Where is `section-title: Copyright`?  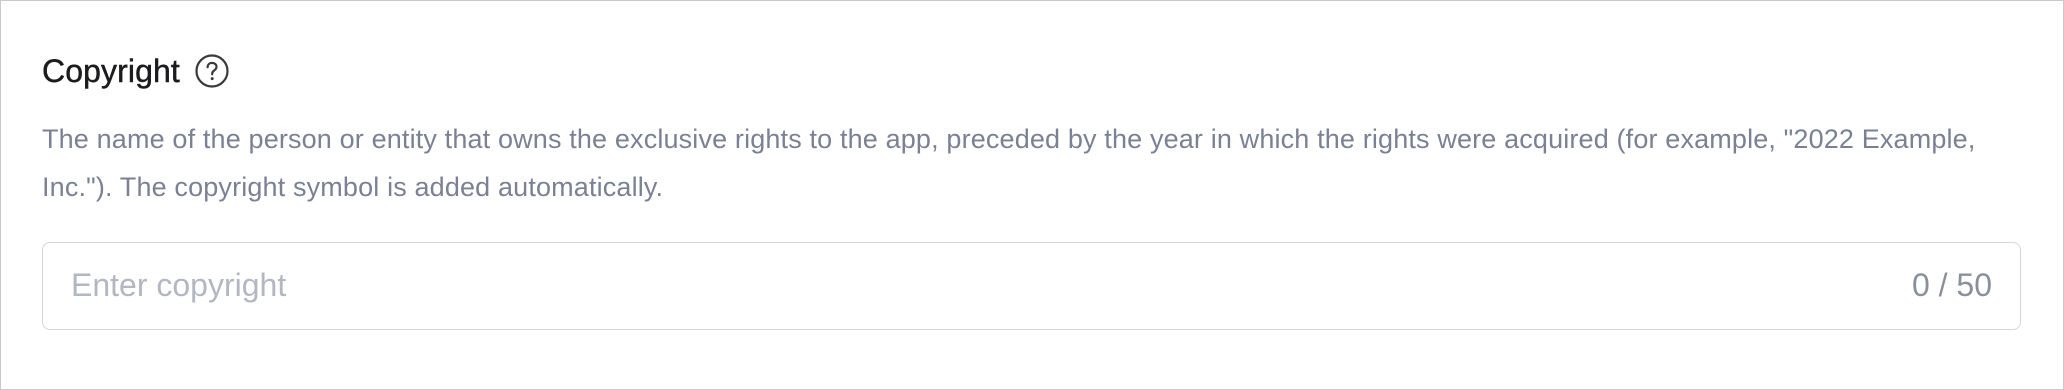
section-title: Copyright is located at coordinates (111, 71).